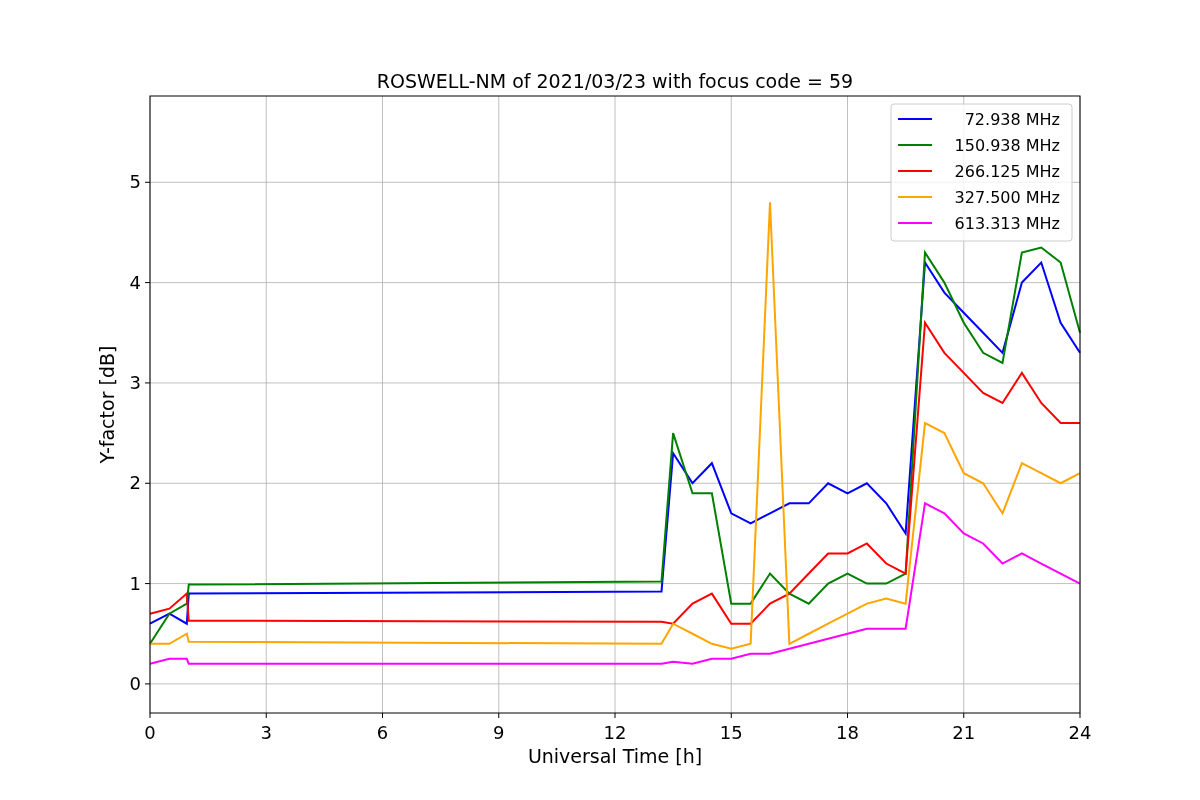 The width and height of the screenshot is (1200, 800). What do you see at coordinates (1007, 223) in the screenshot?
I see `legend-label: 613.313 MHz` at bounding box center [1007, 223].